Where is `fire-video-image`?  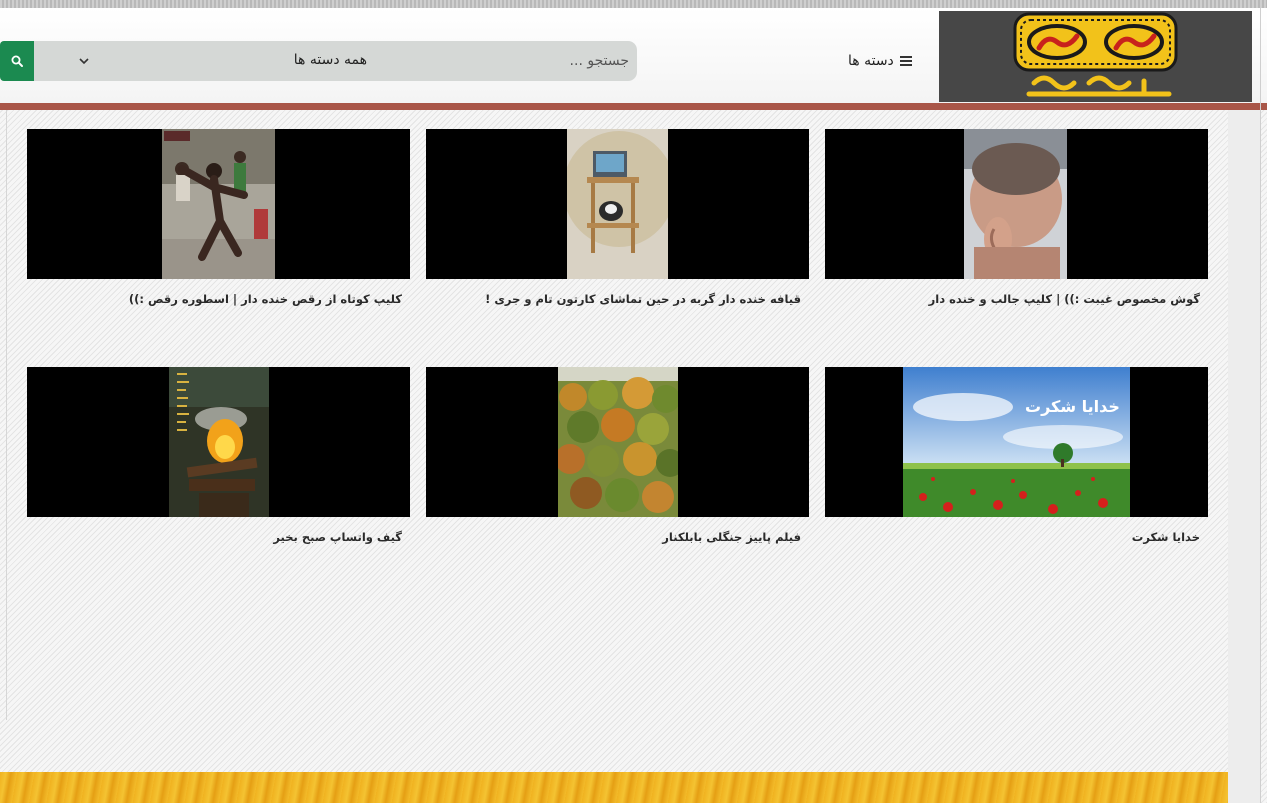
fire-video-image is located at coordinates (219, 442).